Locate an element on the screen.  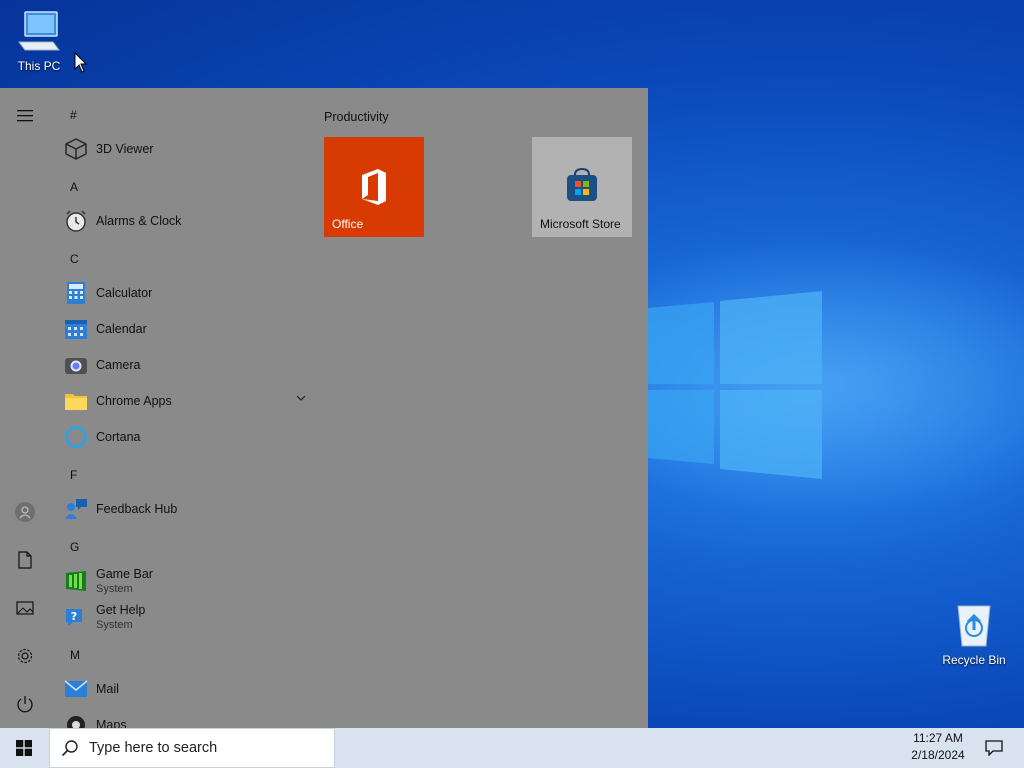
microsoft-store-icon is located at coordinates (582, 184).